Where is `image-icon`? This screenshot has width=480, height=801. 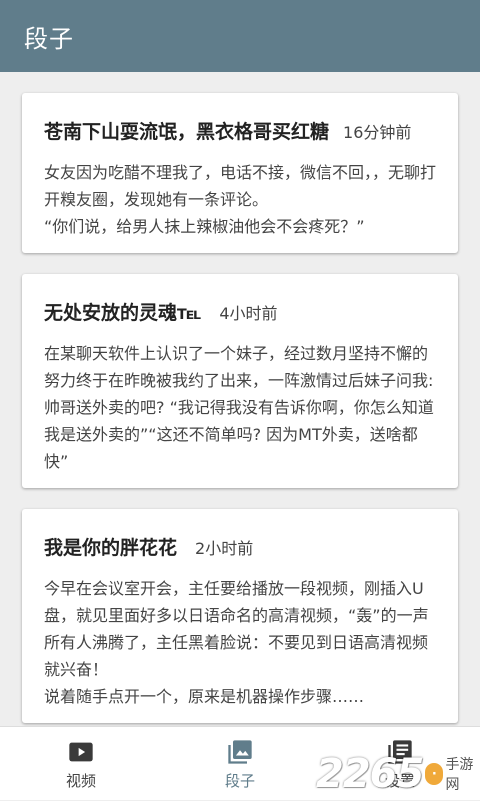 image-icon is located at coordinates (240, 751).